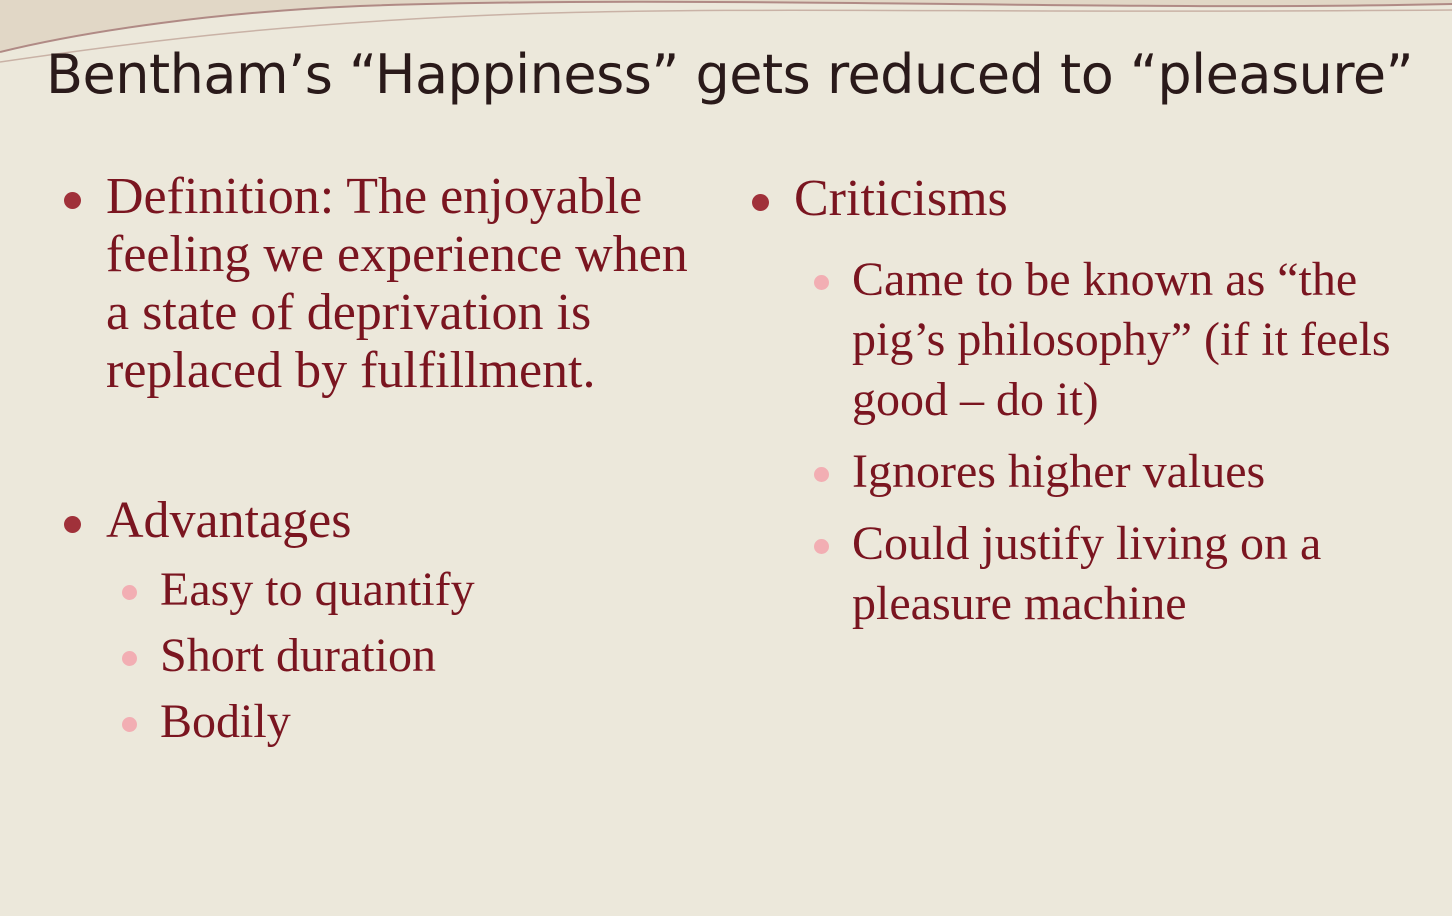 Image resolution: width=1452 pixels, height=916 pixels. I want to click on list-item: Bodily, so click(420, 722).